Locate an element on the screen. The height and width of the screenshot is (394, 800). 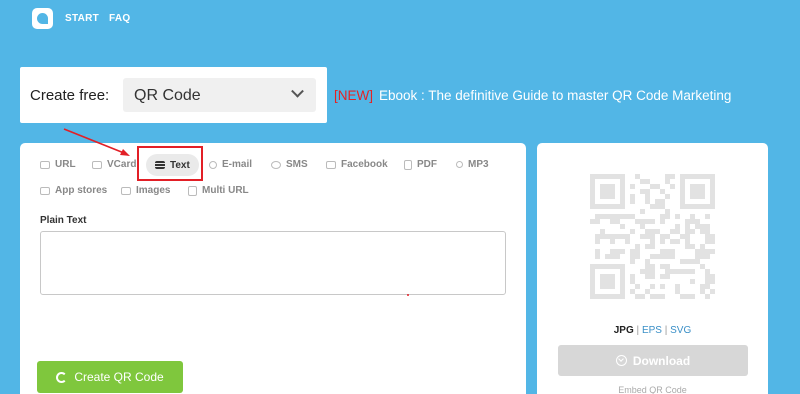
link-icon is located at coordinates (45, 164).